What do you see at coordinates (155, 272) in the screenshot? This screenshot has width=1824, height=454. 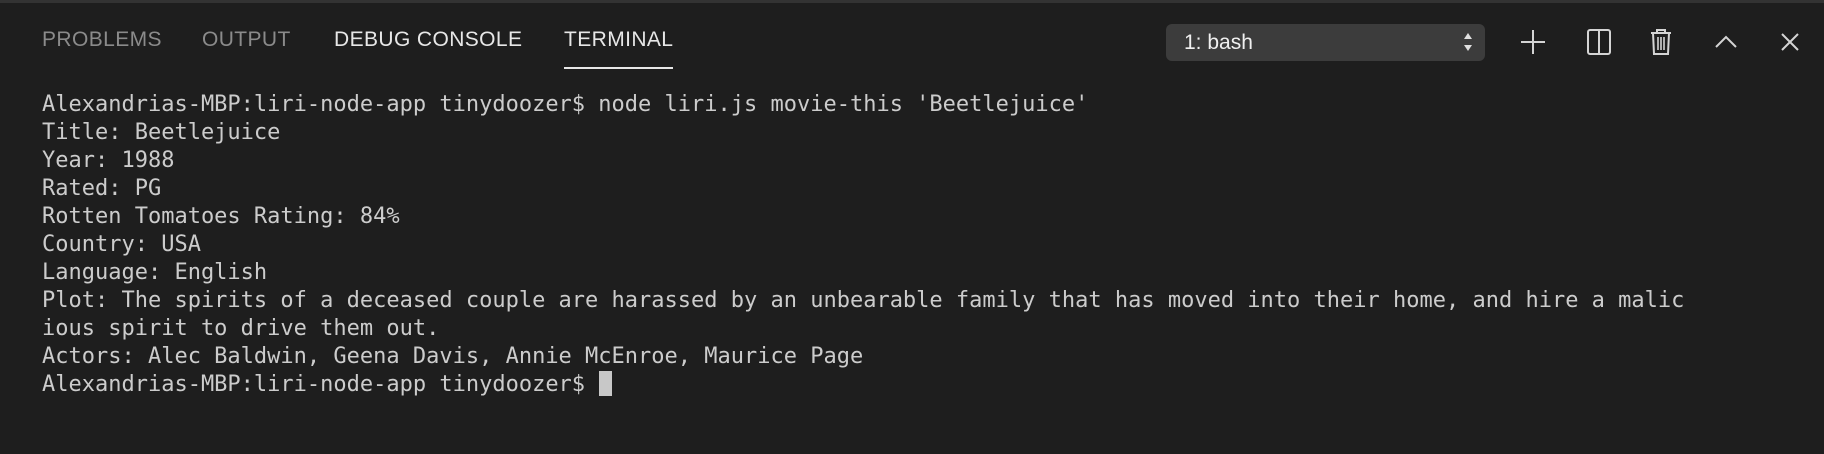 I see `terminal-line: Language: English` at bounding box center [155, 272].